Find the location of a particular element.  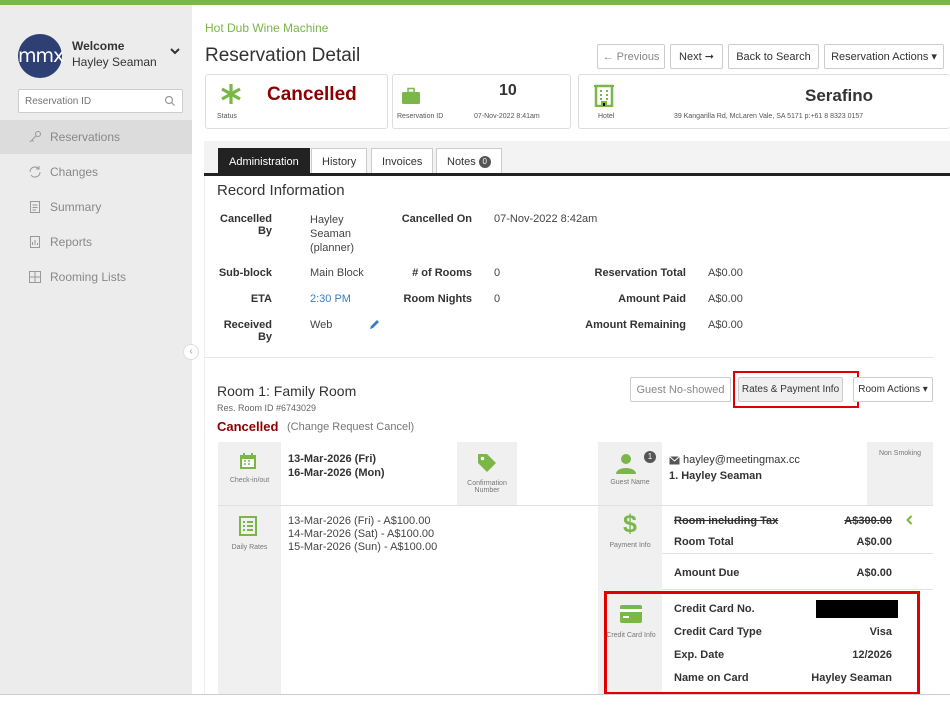

tab-notes: Notes 0 is located at coordinates (469, 161).